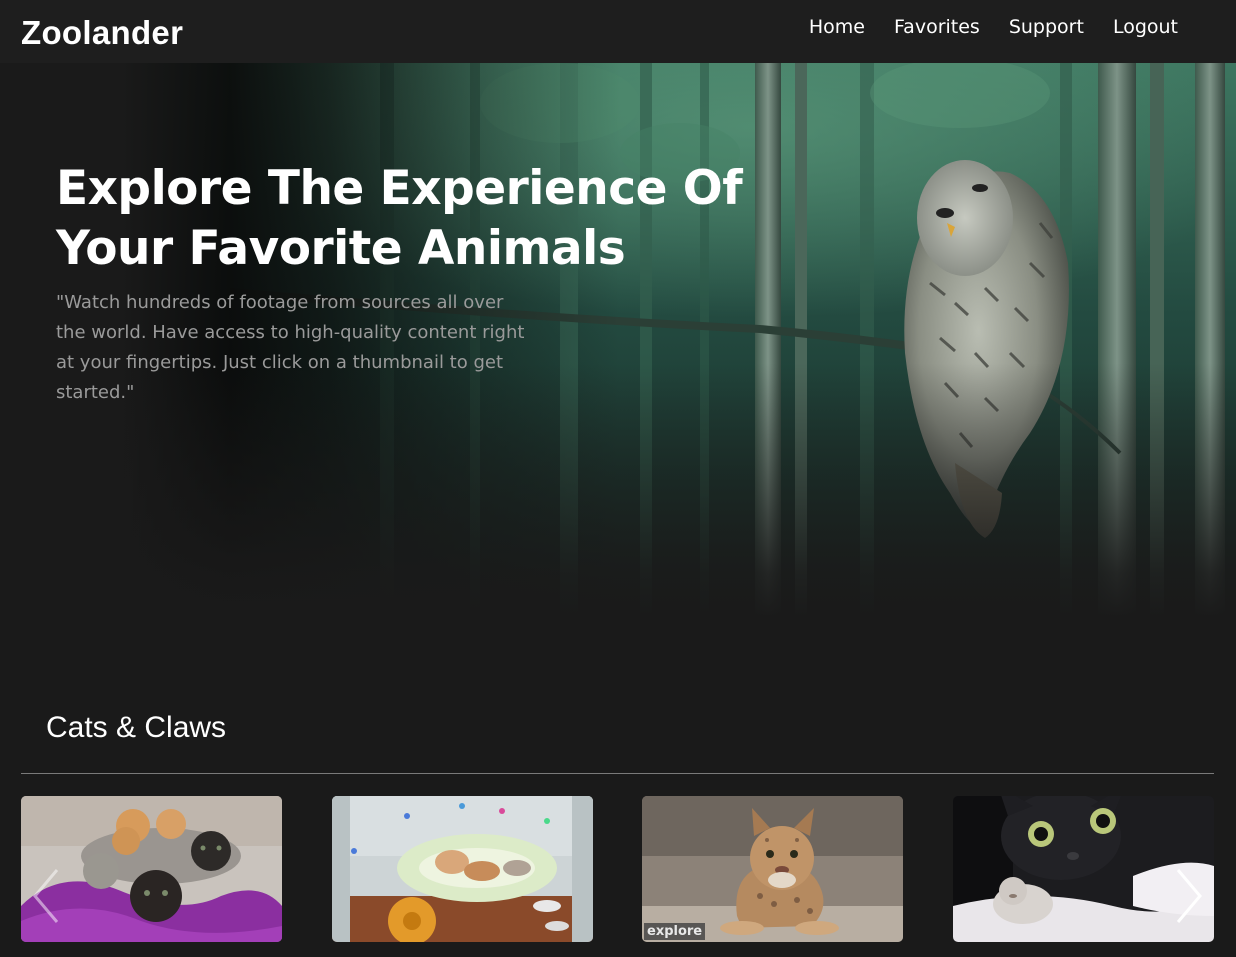 The width and height of the screenshot is (1236, 957). I want to click on video-thumbnail-3: explore, so click(772, 869).